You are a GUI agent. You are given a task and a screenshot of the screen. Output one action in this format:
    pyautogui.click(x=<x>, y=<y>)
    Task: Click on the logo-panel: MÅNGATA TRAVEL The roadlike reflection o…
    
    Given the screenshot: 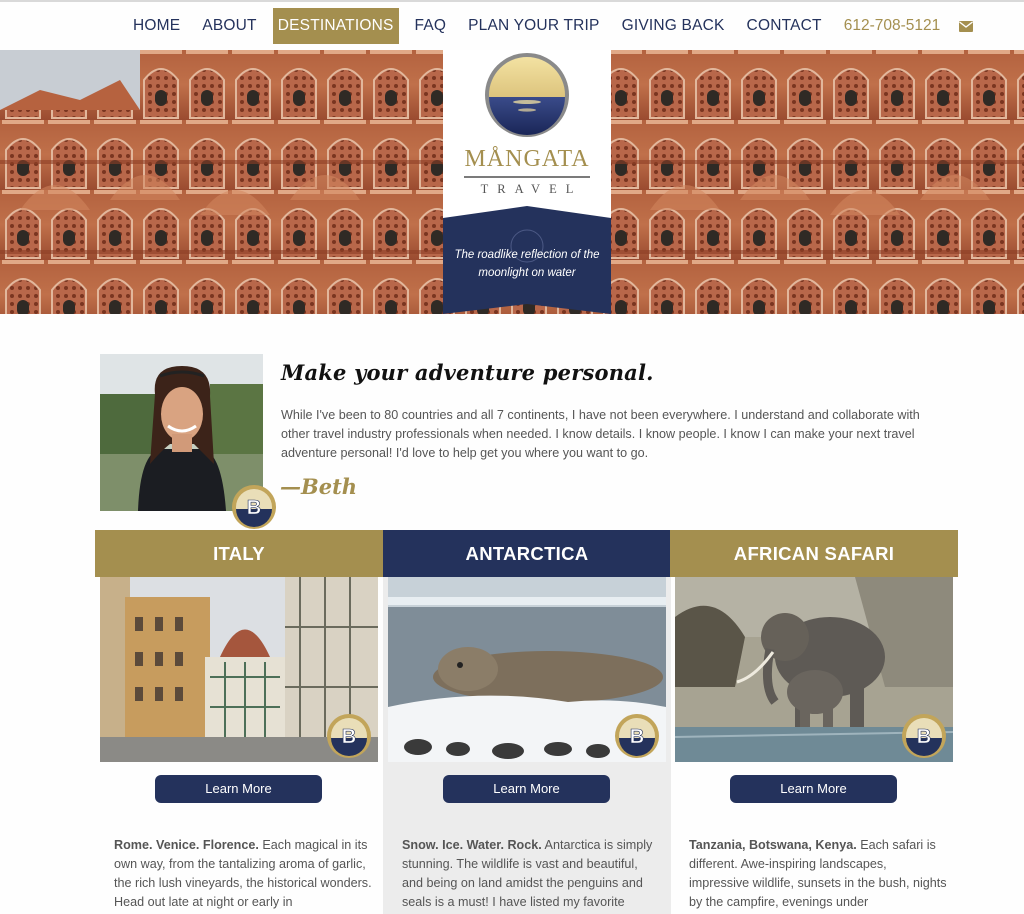 What is the action you would take?
    pyautogui.click(x=527, y=182)
    